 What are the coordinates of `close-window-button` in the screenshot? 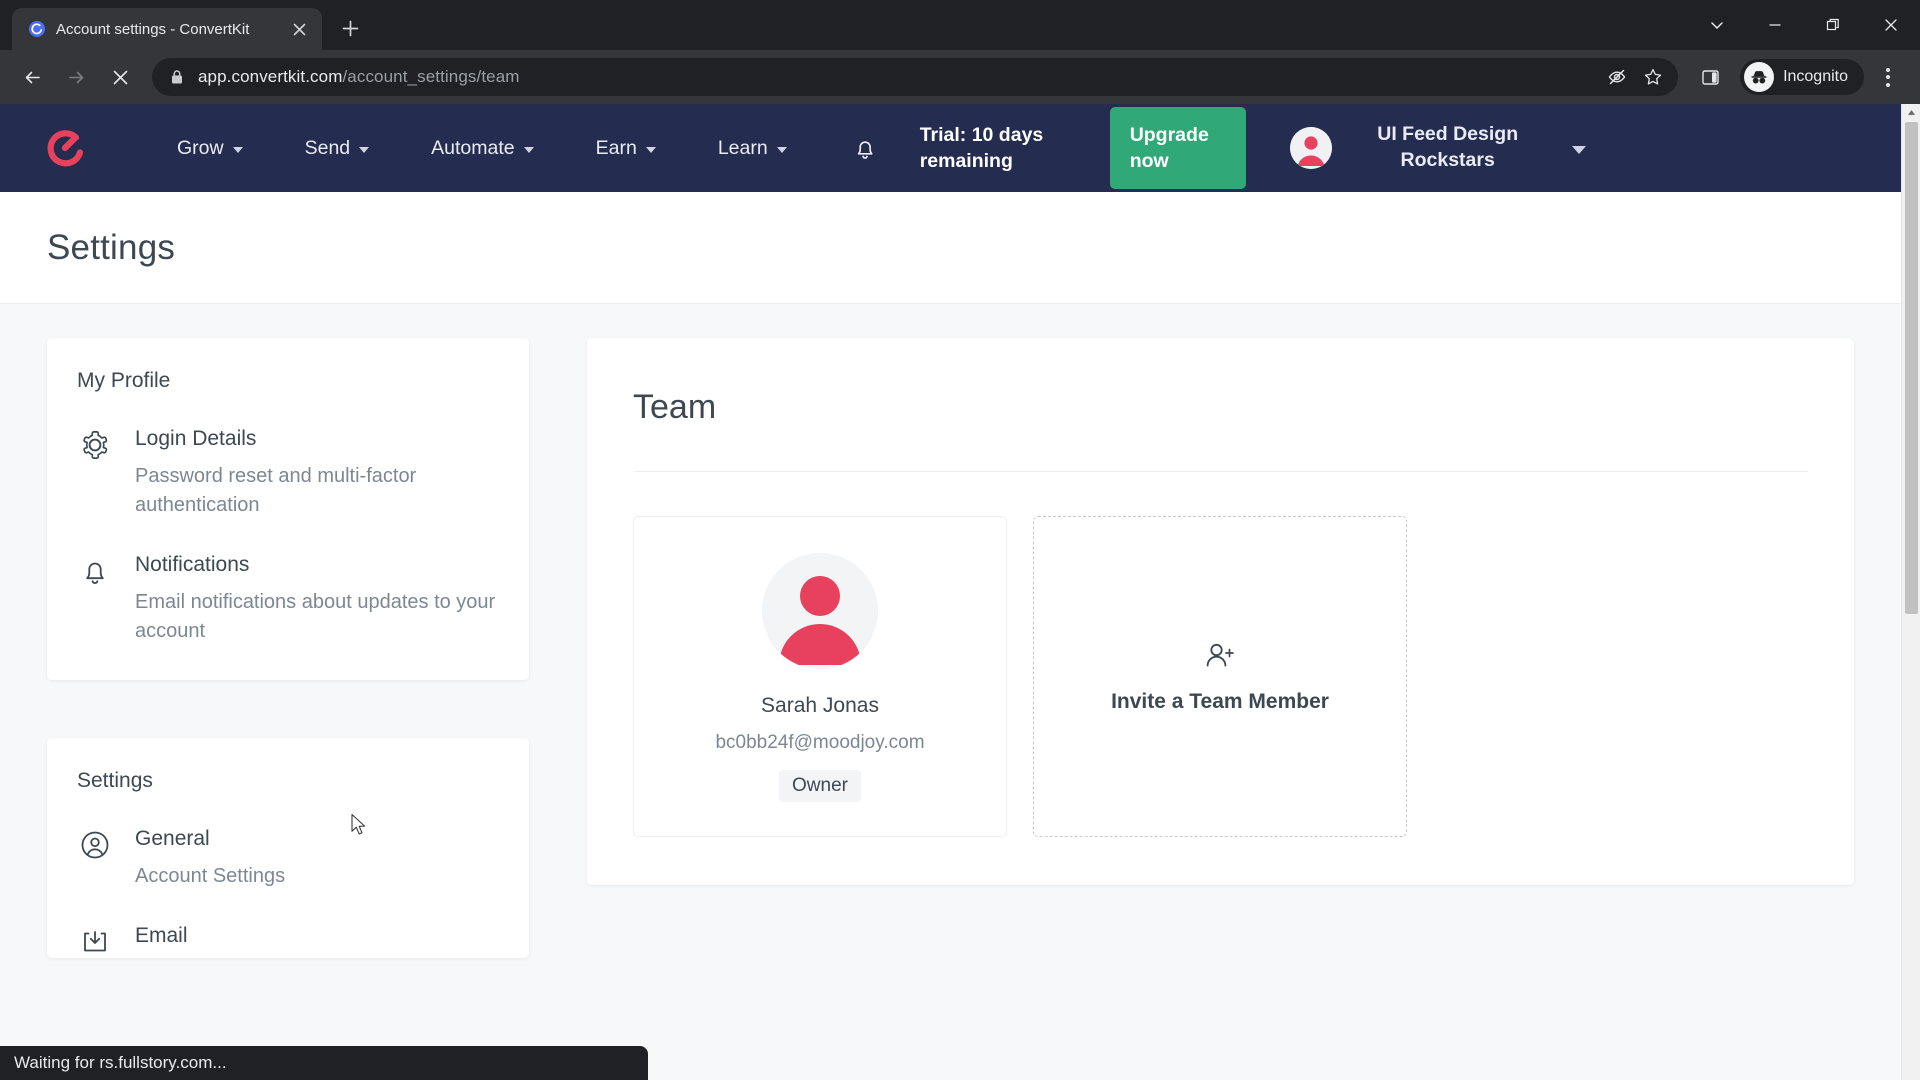 It's located at (1891, 25).